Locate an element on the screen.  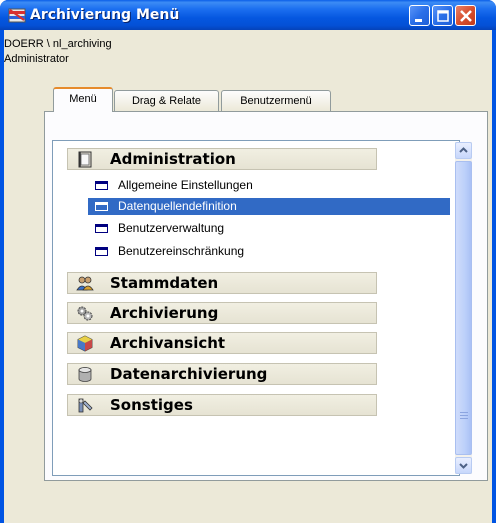
users-icon is located at coordinates (85, 283).